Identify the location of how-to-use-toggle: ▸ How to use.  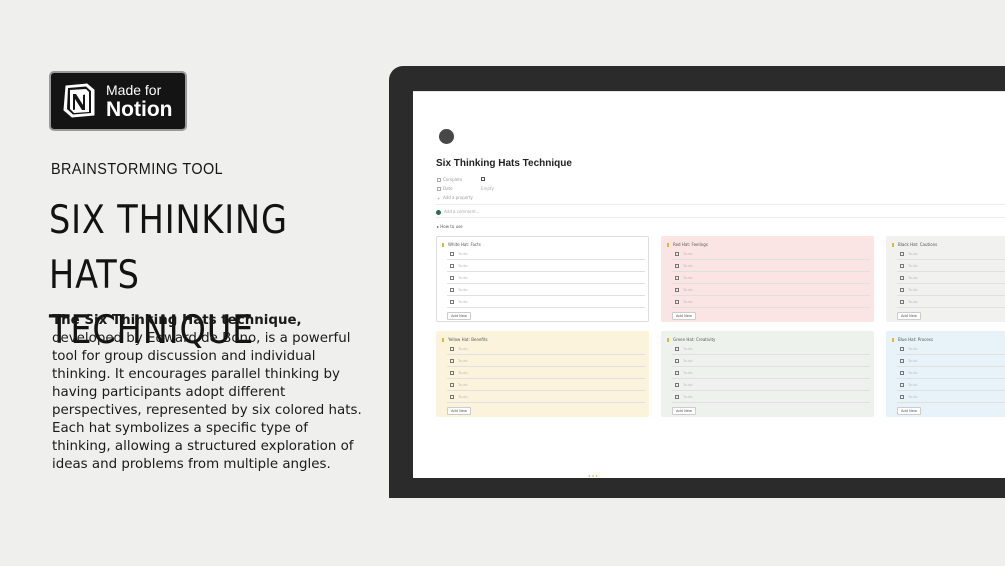
(450, 226).